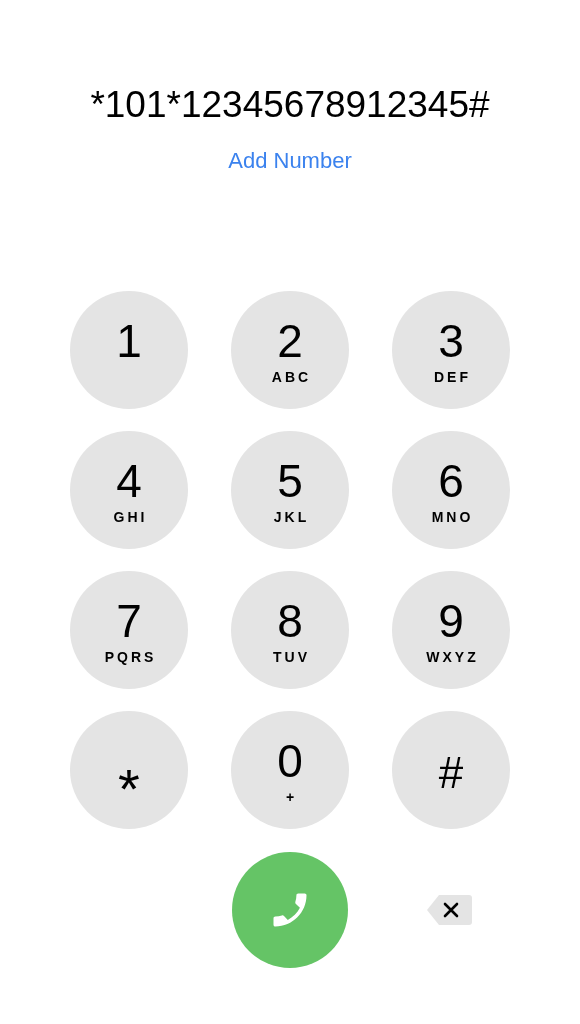 This screenshot has height=1024, width=580. I want to click on keypad-key: 3 DEF, so click(451, 350).